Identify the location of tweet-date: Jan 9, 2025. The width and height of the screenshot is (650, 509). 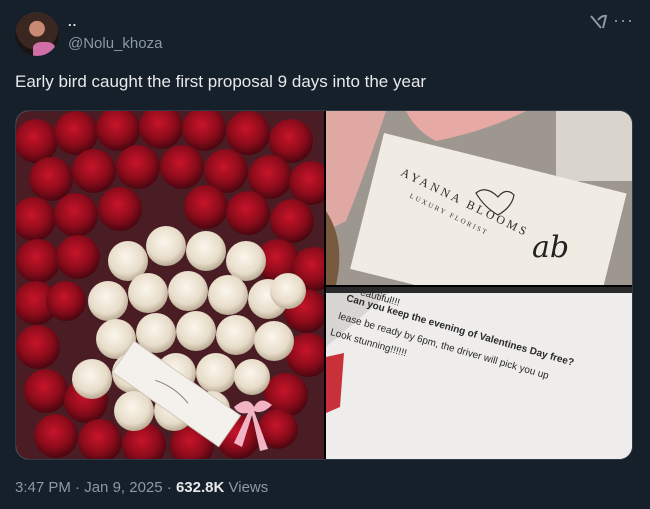
(123, 487).